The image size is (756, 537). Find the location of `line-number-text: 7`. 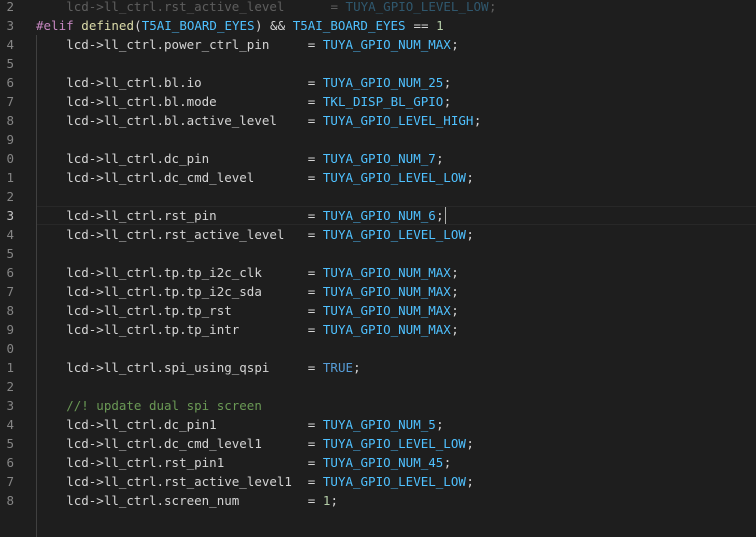

line-number-text: 7 is located at coordinates (10, 291).